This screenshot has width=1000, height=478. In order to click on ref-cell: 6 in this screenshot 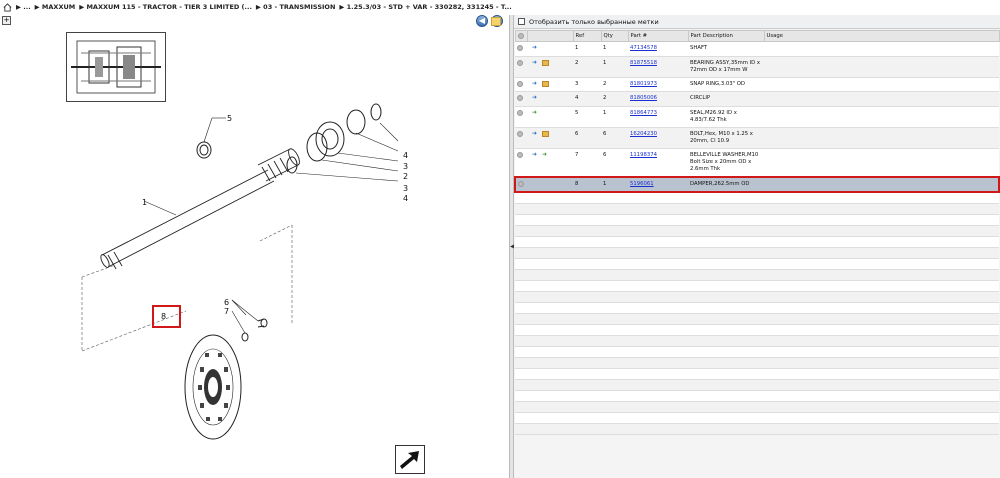, I will do `click(587, 138)`.